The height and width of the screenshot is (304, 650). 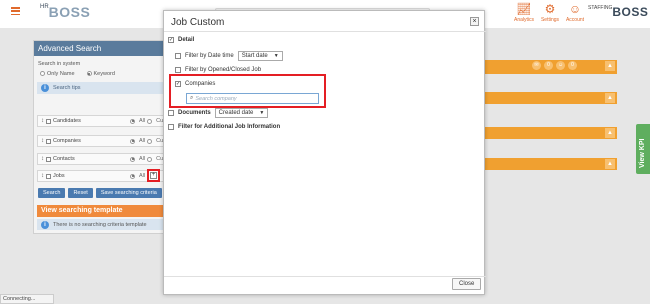 I want to click on panel-action-icons: ✉ 0 ☺ 0, so click(x=554, y=65).